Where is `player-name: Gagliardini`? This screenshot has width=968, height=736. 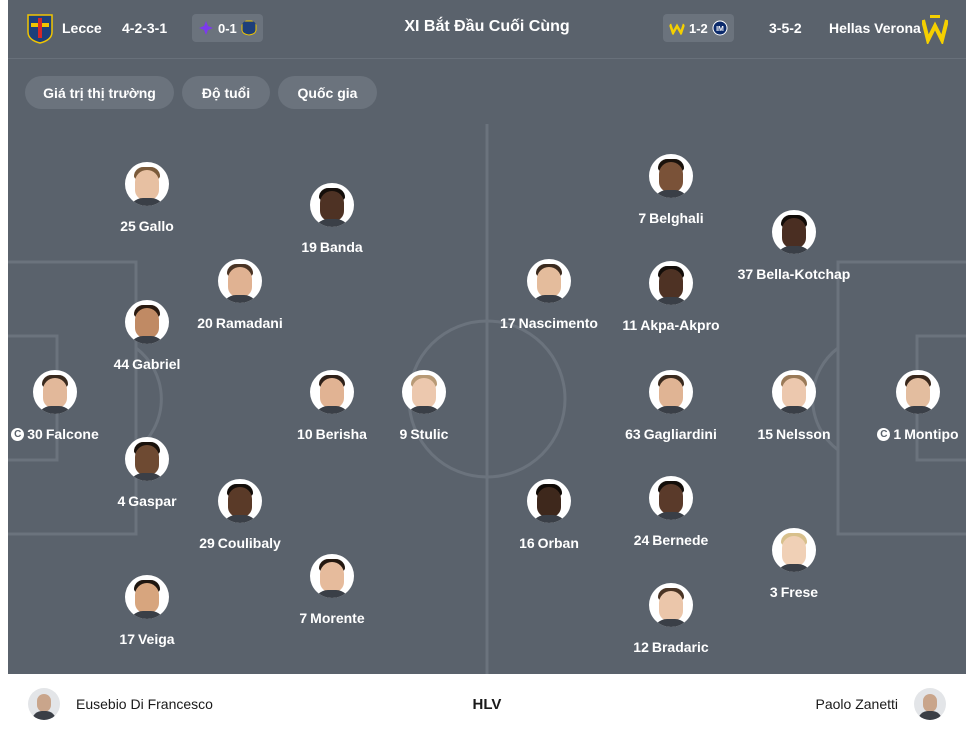
player-name: Gagliardini is located at coordinates (680, 434).